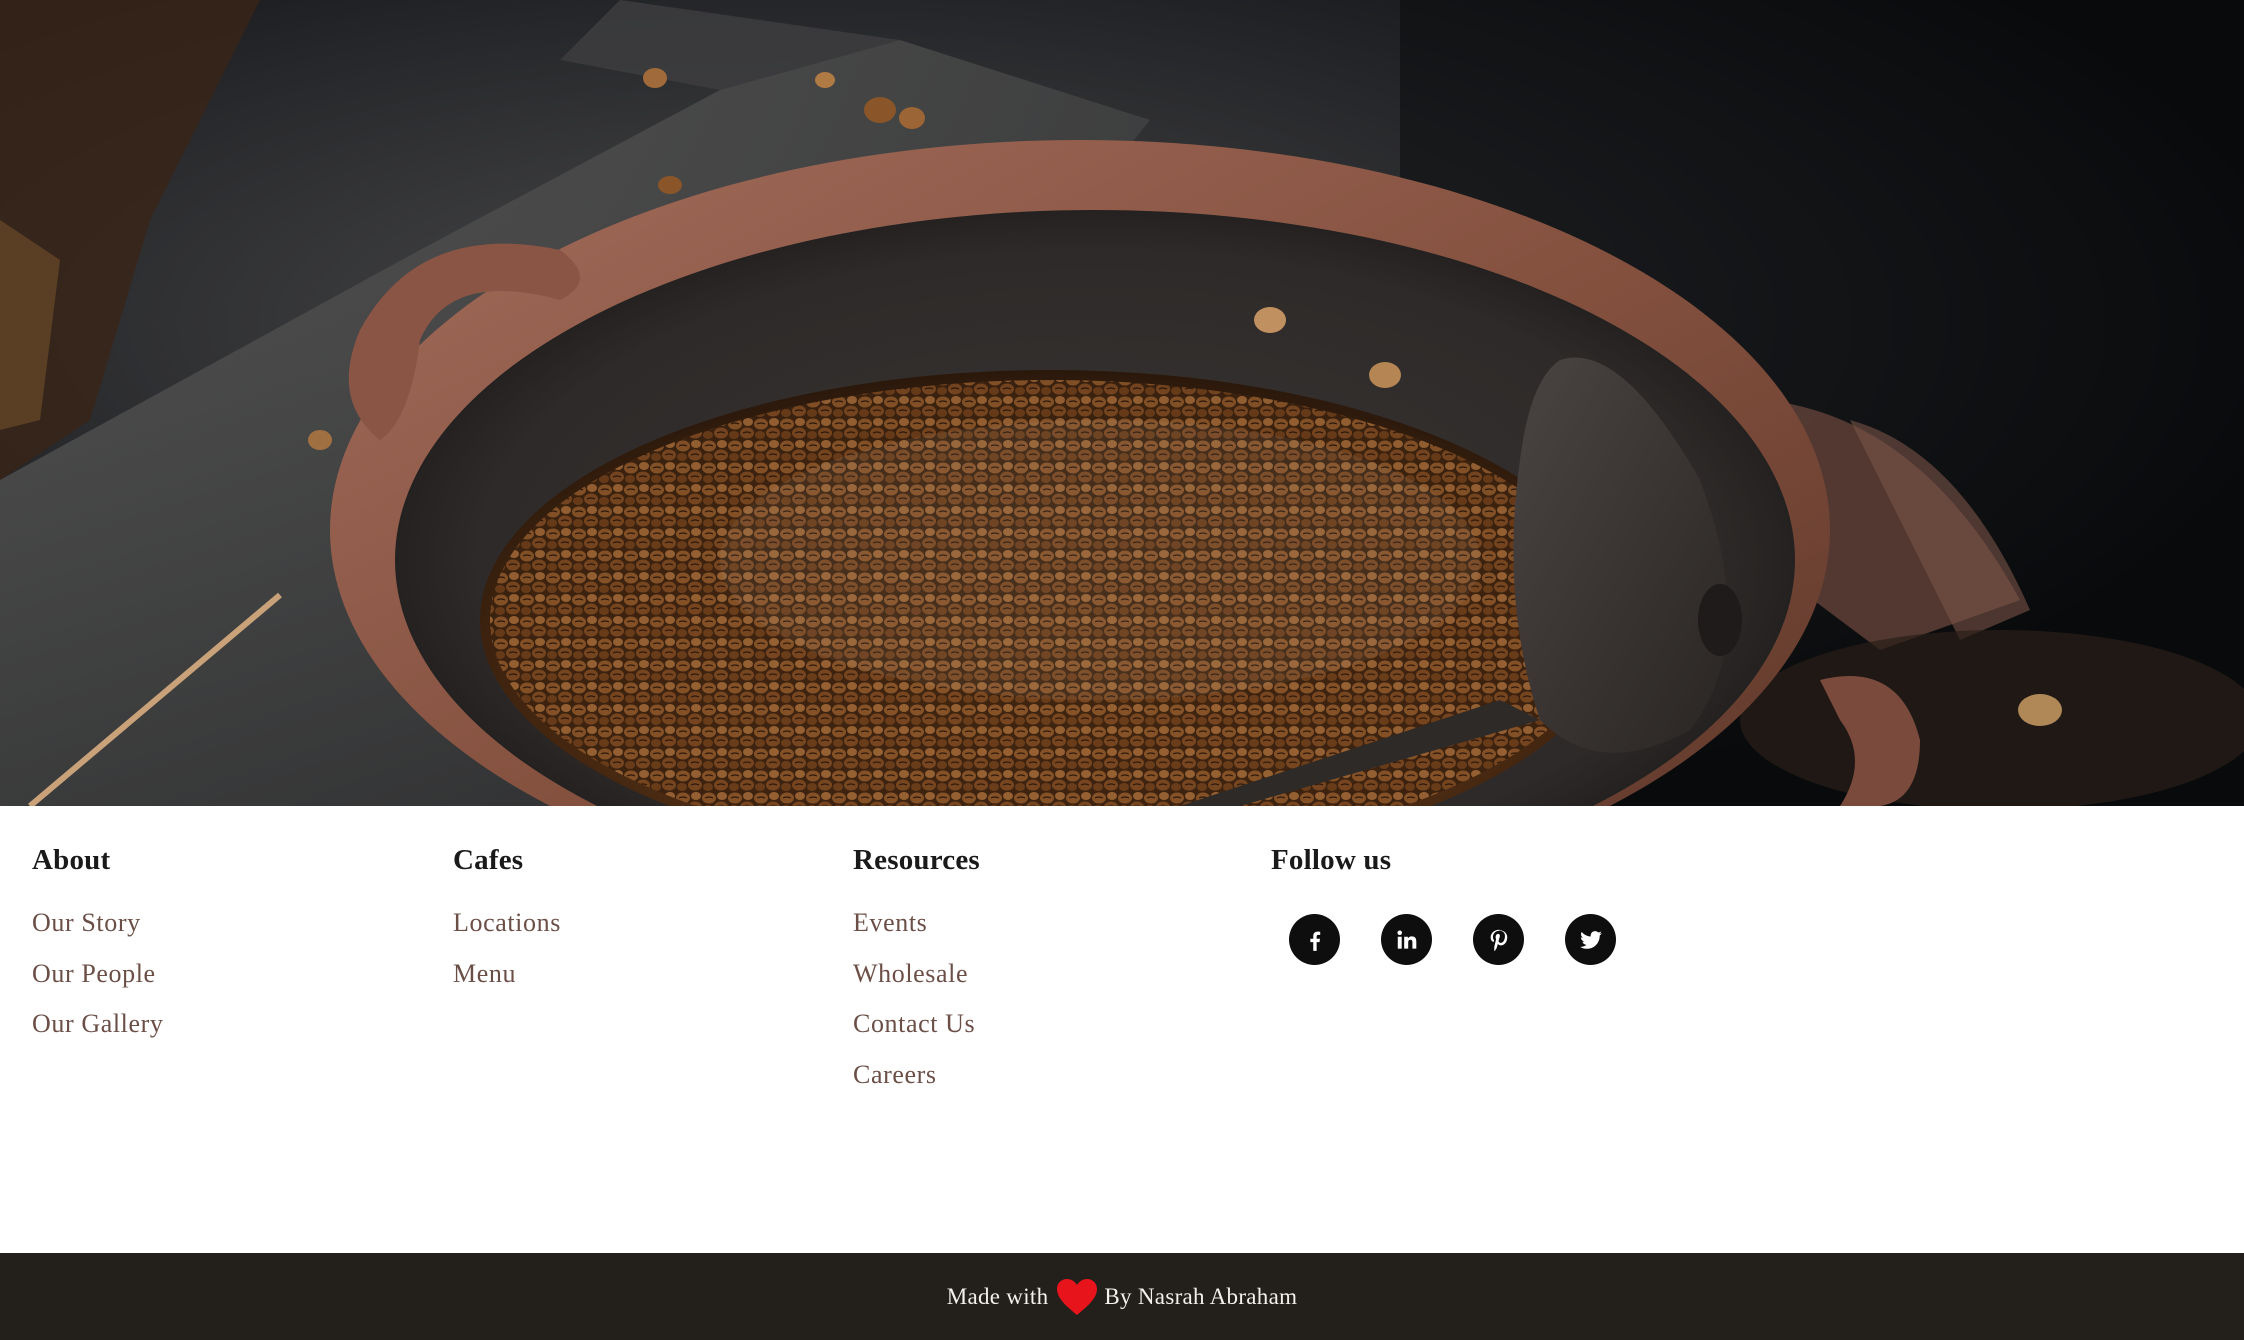  I want to click on footer-link-list: Events Wholesale Contact Us Careers, so click(916, 999).